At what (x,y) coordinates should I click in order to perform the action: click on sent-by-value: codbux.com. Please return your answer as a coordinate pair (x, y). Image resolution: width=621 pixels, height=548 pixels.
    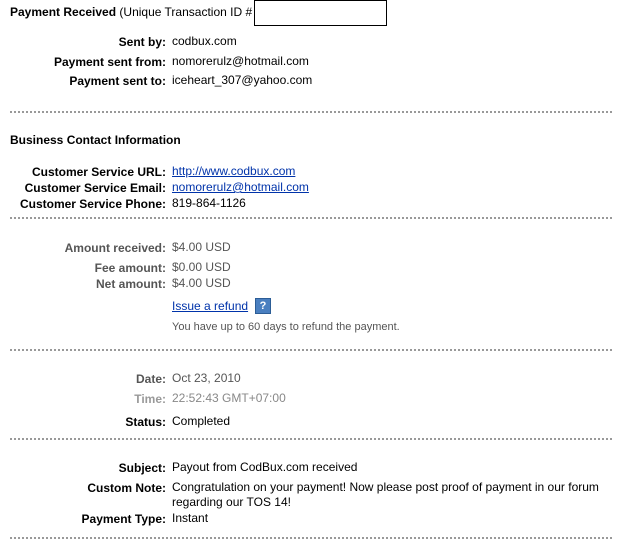
    Looking at the image, I should click on (204, 41).